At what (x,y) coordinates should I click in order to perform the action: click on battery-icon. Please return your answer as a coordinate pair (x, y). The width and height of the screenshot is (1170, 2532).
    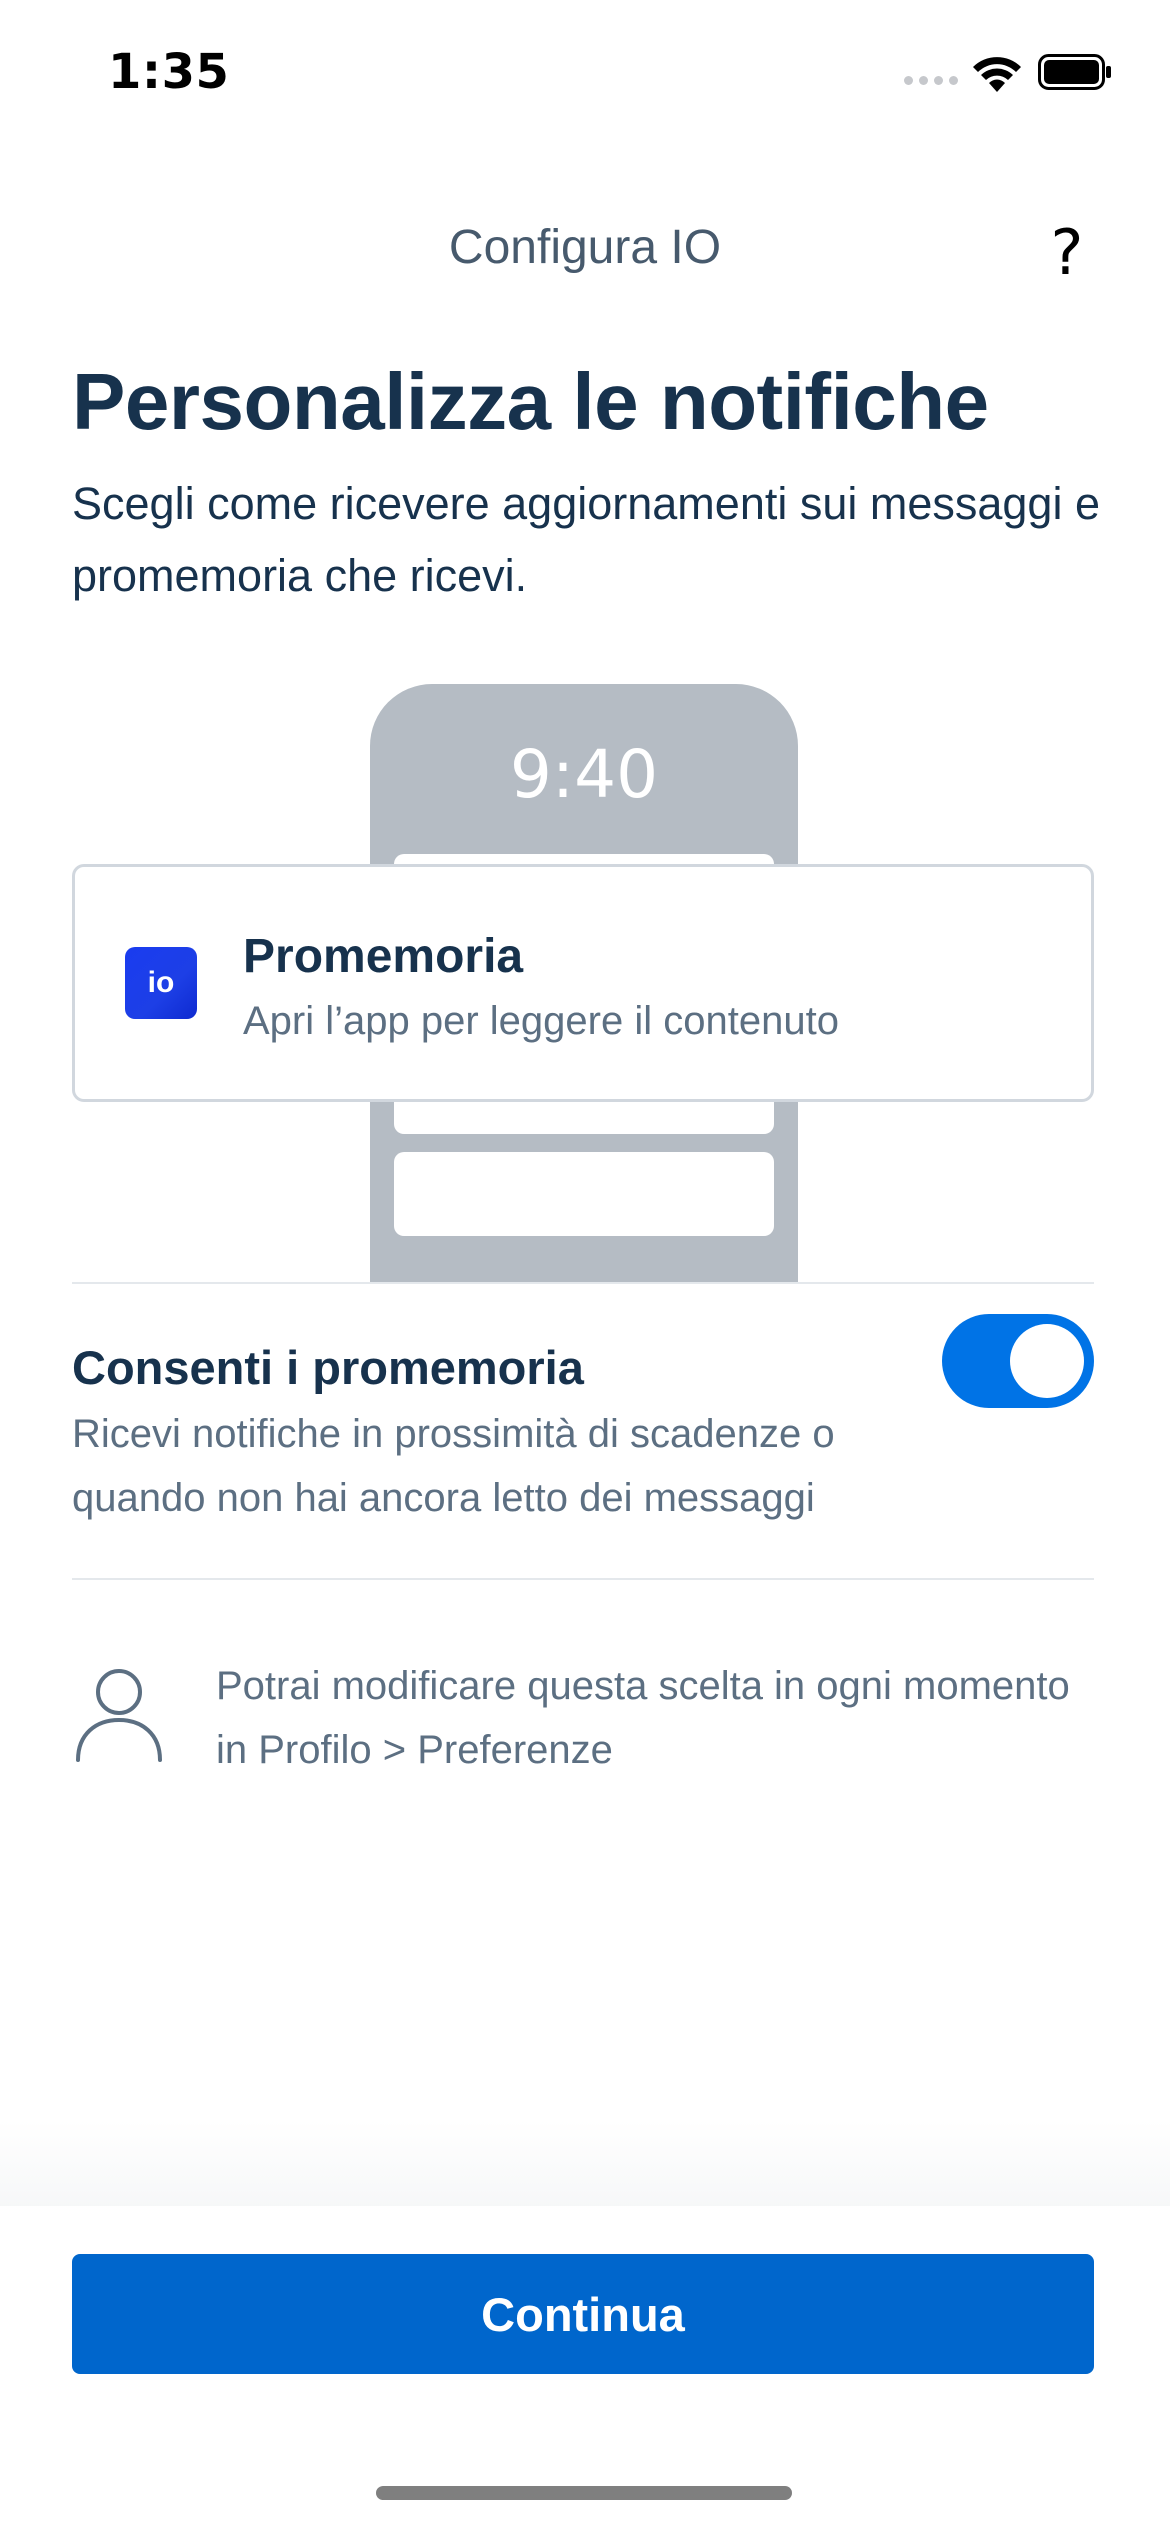
    Looking at the image, I should click on (1074, 72).